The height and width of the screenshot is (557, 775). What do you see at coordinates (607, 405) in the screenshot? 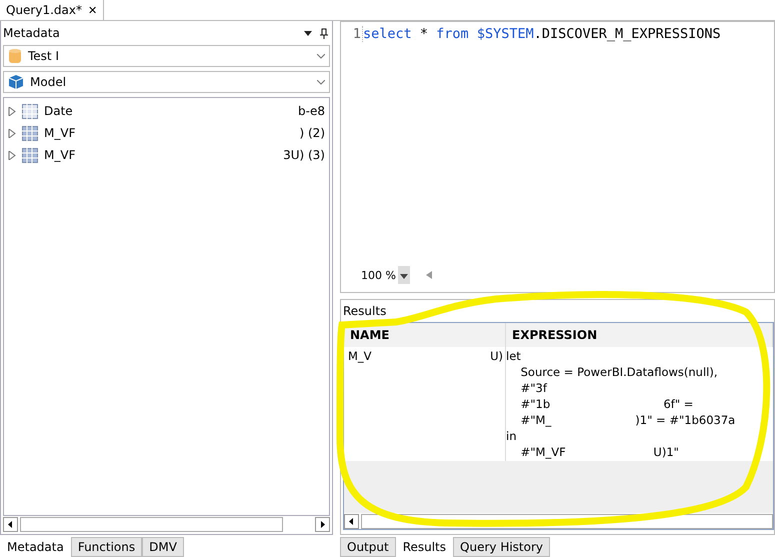
I see `expression-line: #"1b 6f" =` at bounding box center [607, 405].